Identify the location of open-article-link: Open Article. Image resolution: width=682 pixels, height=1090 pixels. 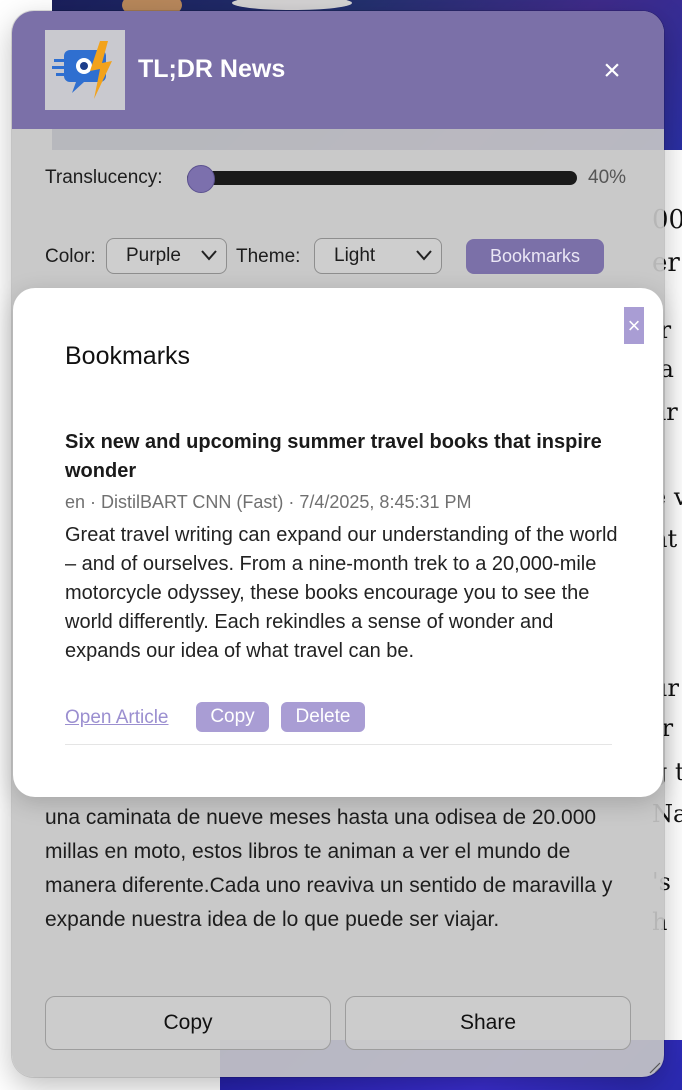
(117, 718).